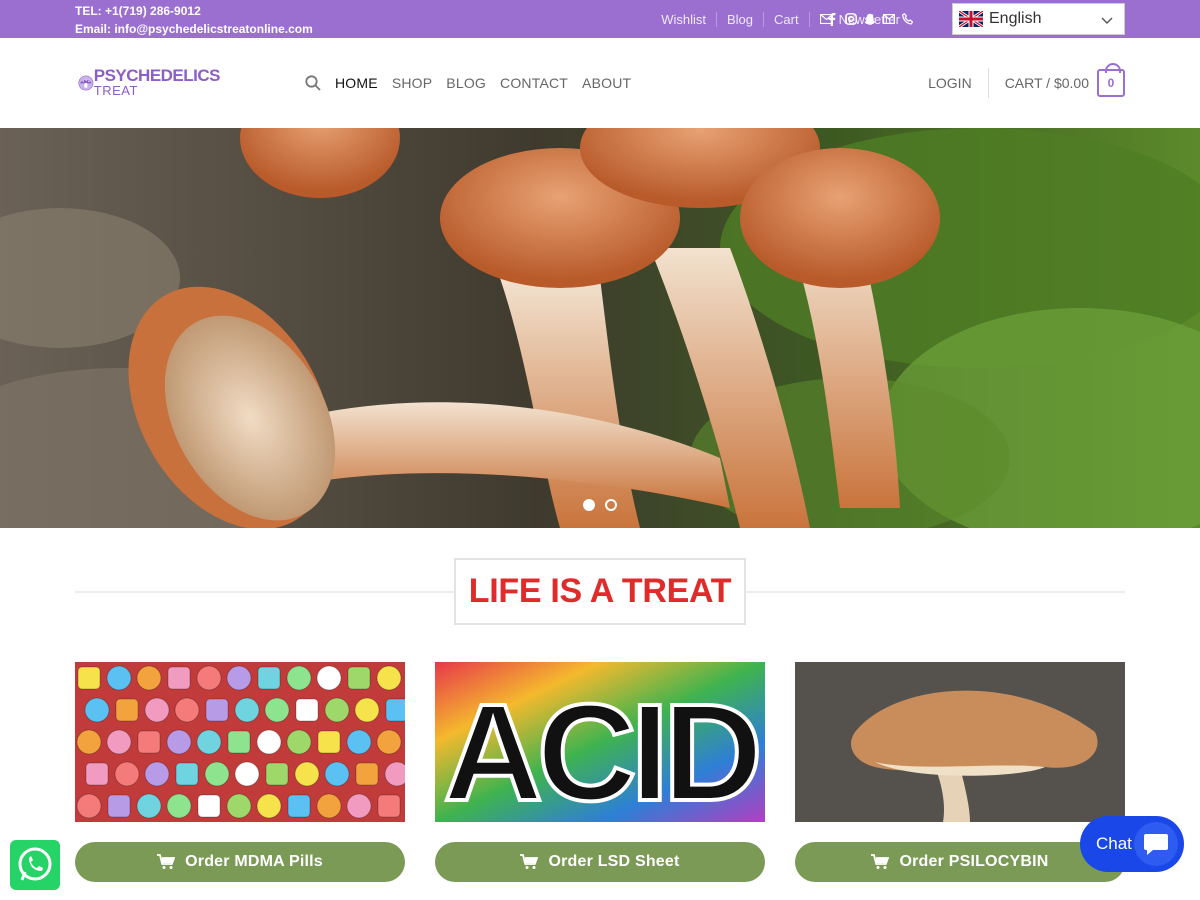  I want to click on snapchat-icon, so click(870, 19).